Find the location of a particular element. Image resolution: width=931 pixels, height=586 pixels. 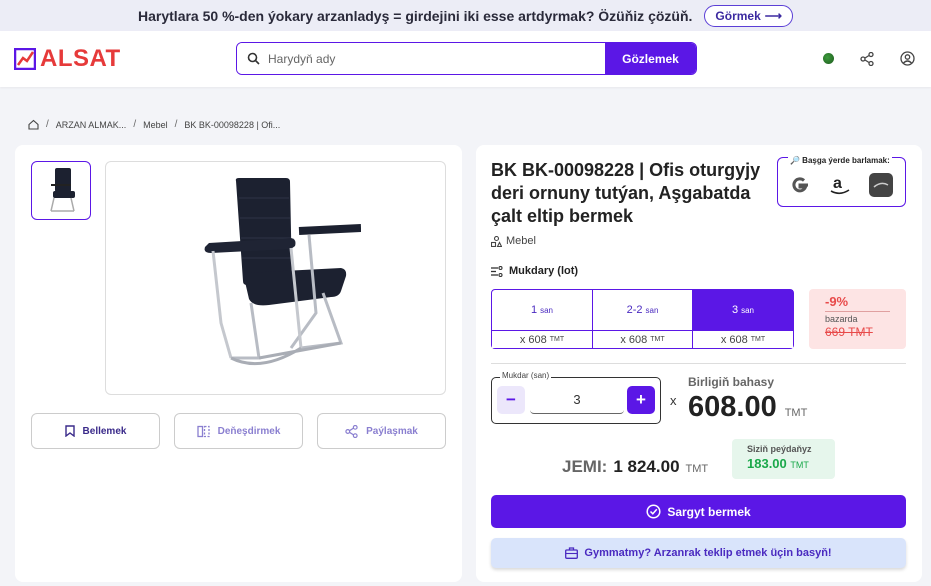

amazon-icon: a is located at coordinates (840, 185).